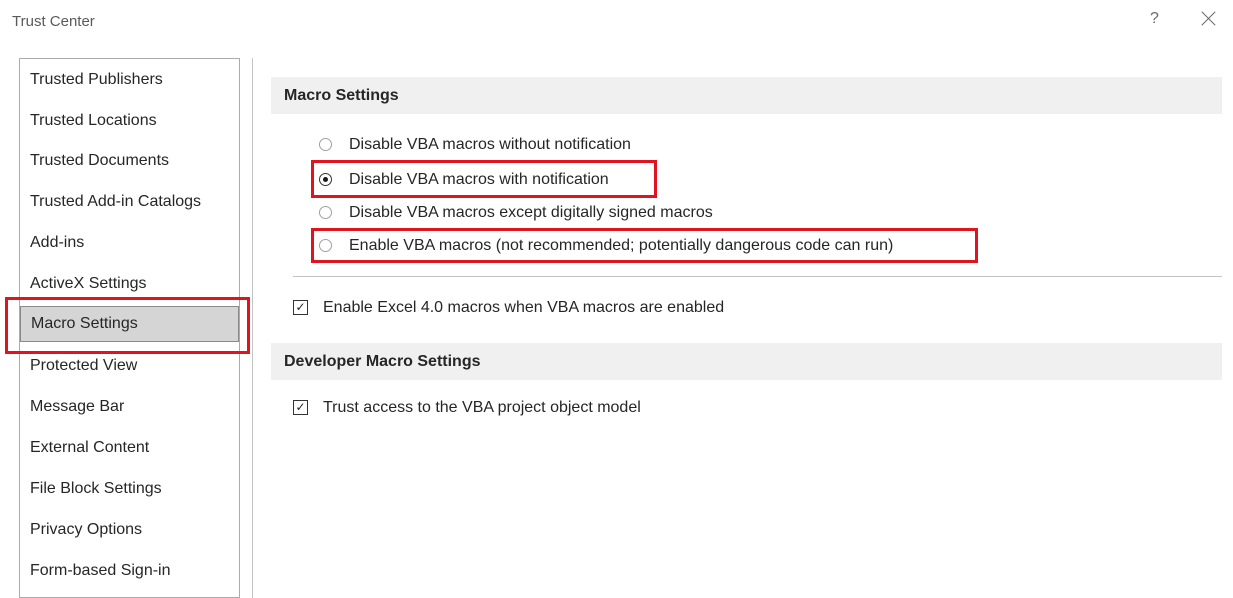 This screenshot has height=598, width=1233. Describe the element at coordinates (746, 95) in the screenshot. I see `macro-settings-heading: Macro Settings` at that location.